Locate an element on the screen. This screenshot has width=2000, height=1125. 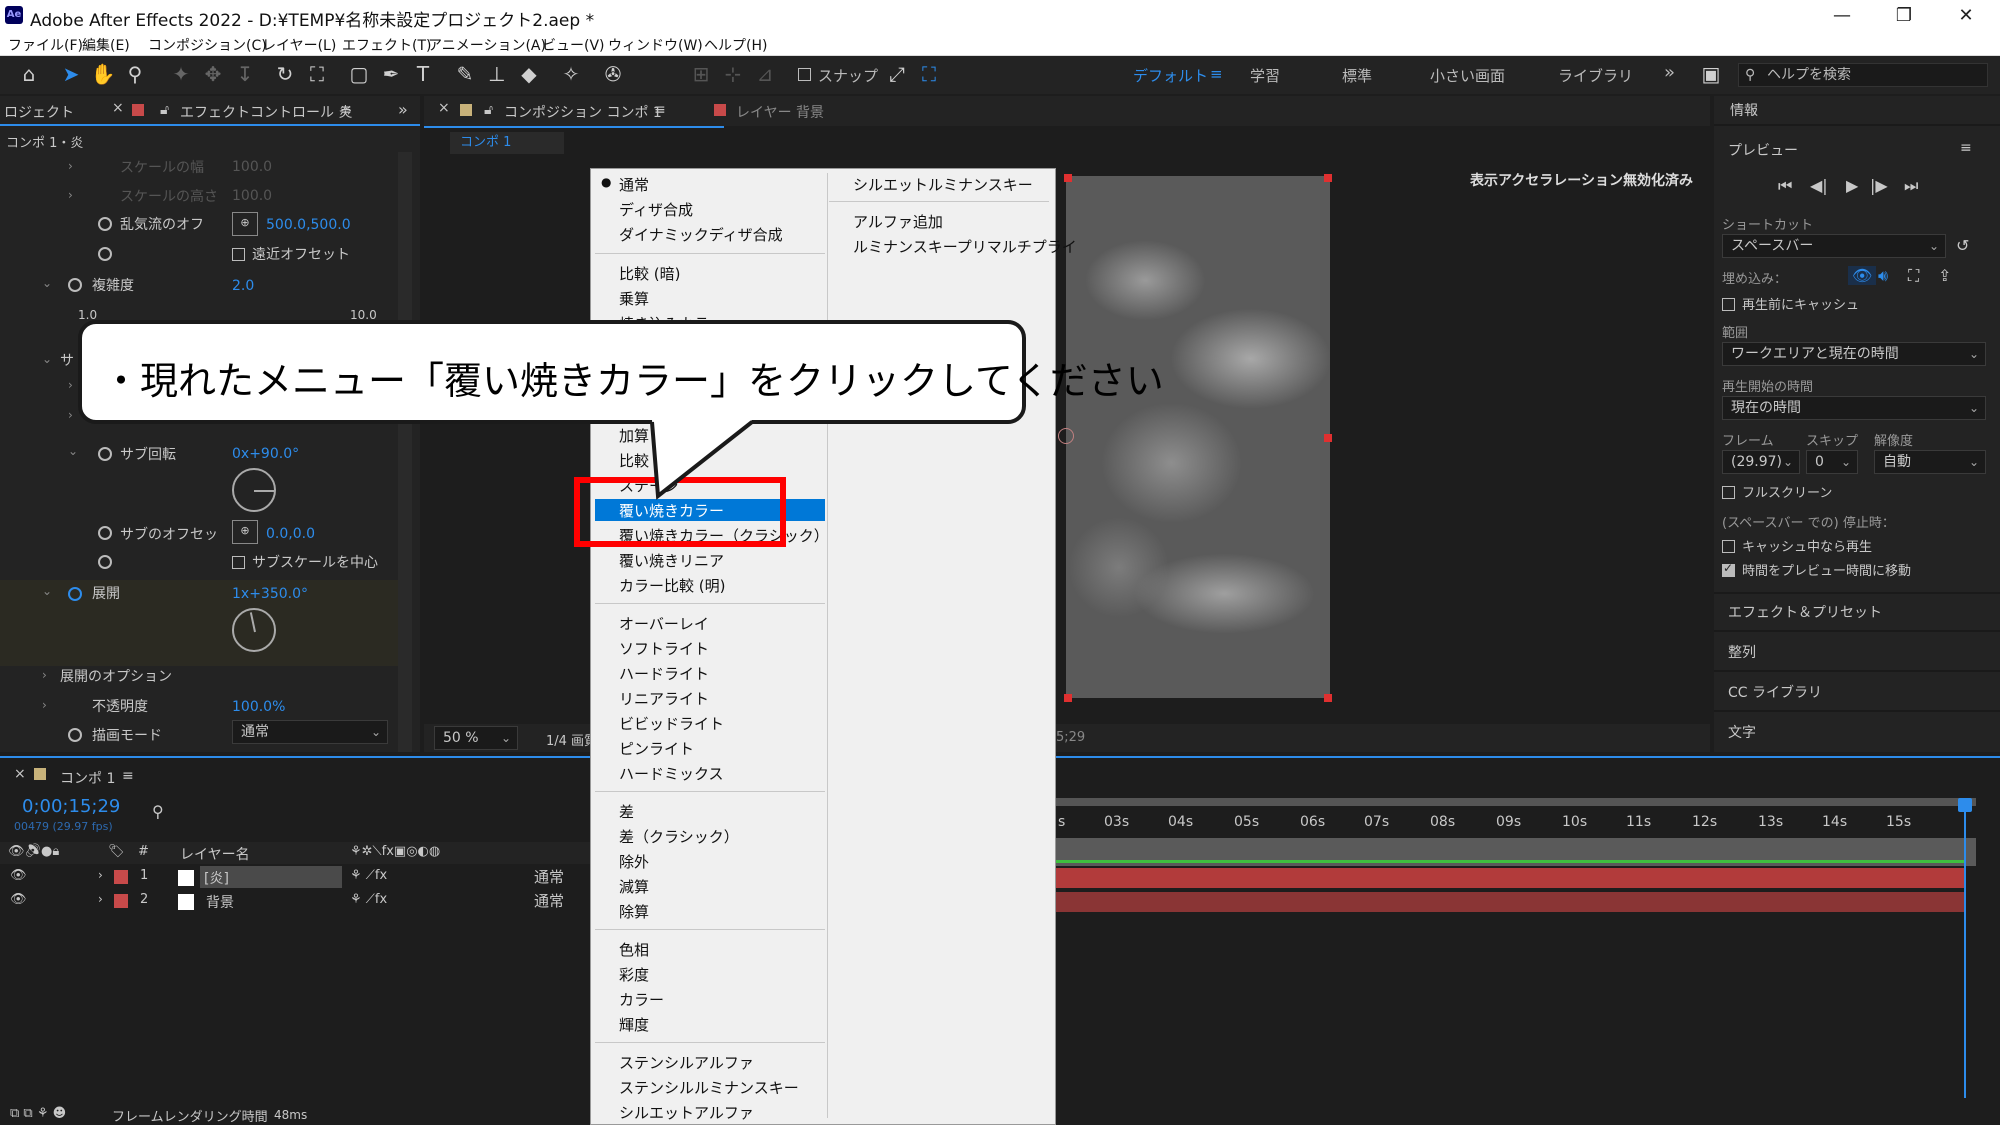
menu-composition: コンポジション(C) is located at coordinates (207, 45).